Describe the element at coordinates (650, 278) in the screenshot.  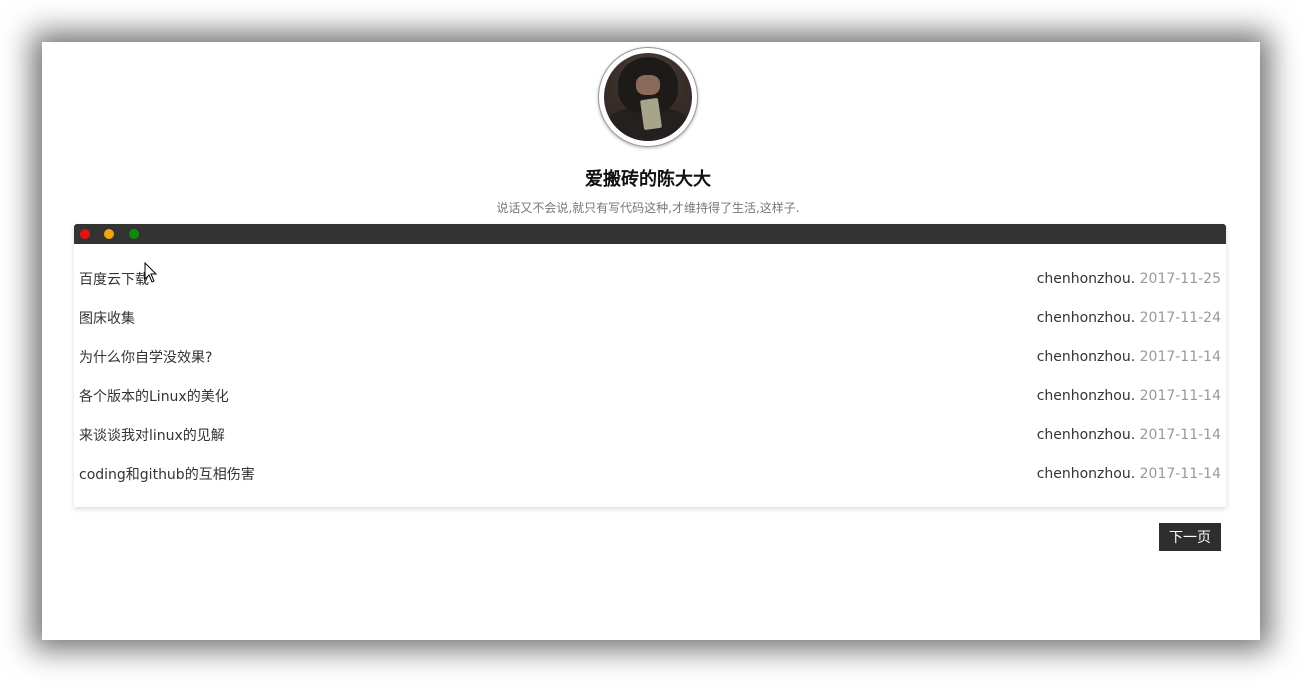
I see `list-item: 百度云下载 chenhonzhou. 2017-11-25` at that location.